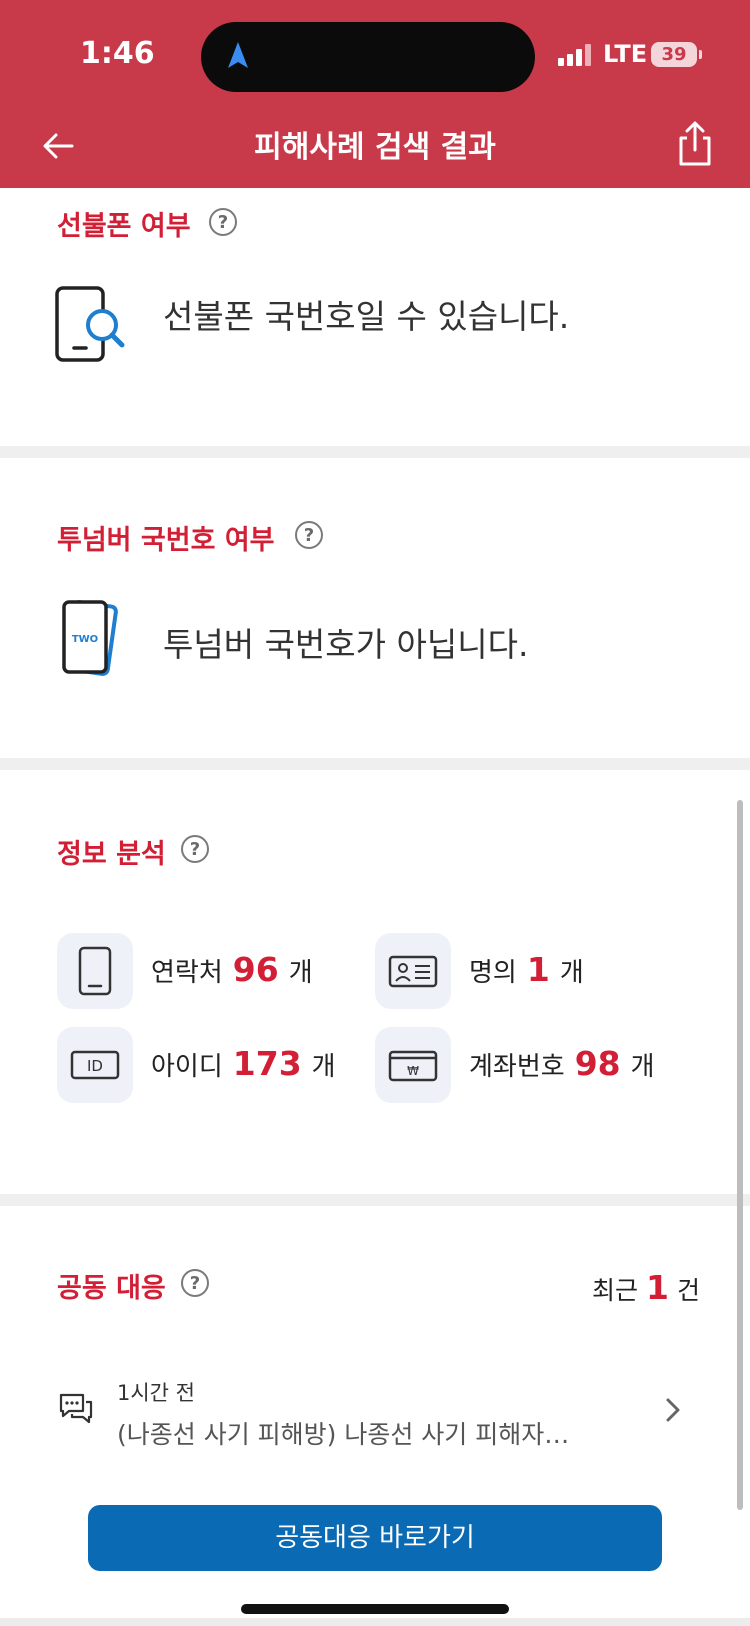  I want to click on page-title: 피해사례 검색 결과, so click(375, 147).